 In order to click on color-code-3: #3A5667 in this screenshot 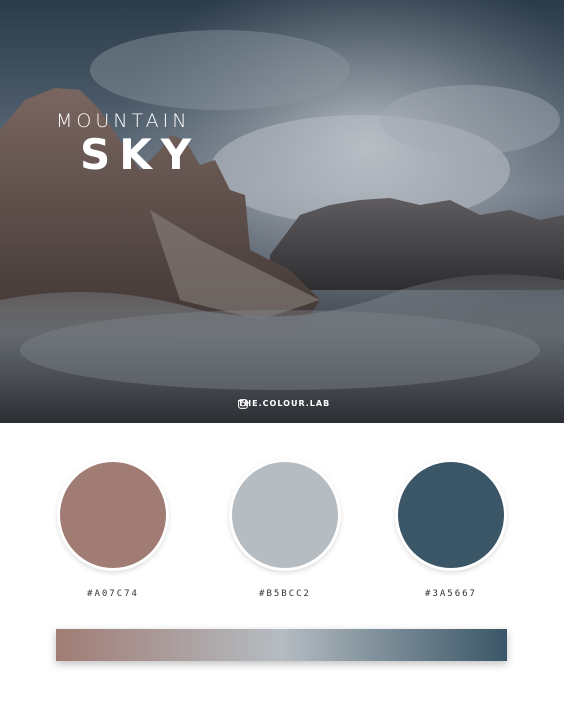, I will do `click(451, 594)`.